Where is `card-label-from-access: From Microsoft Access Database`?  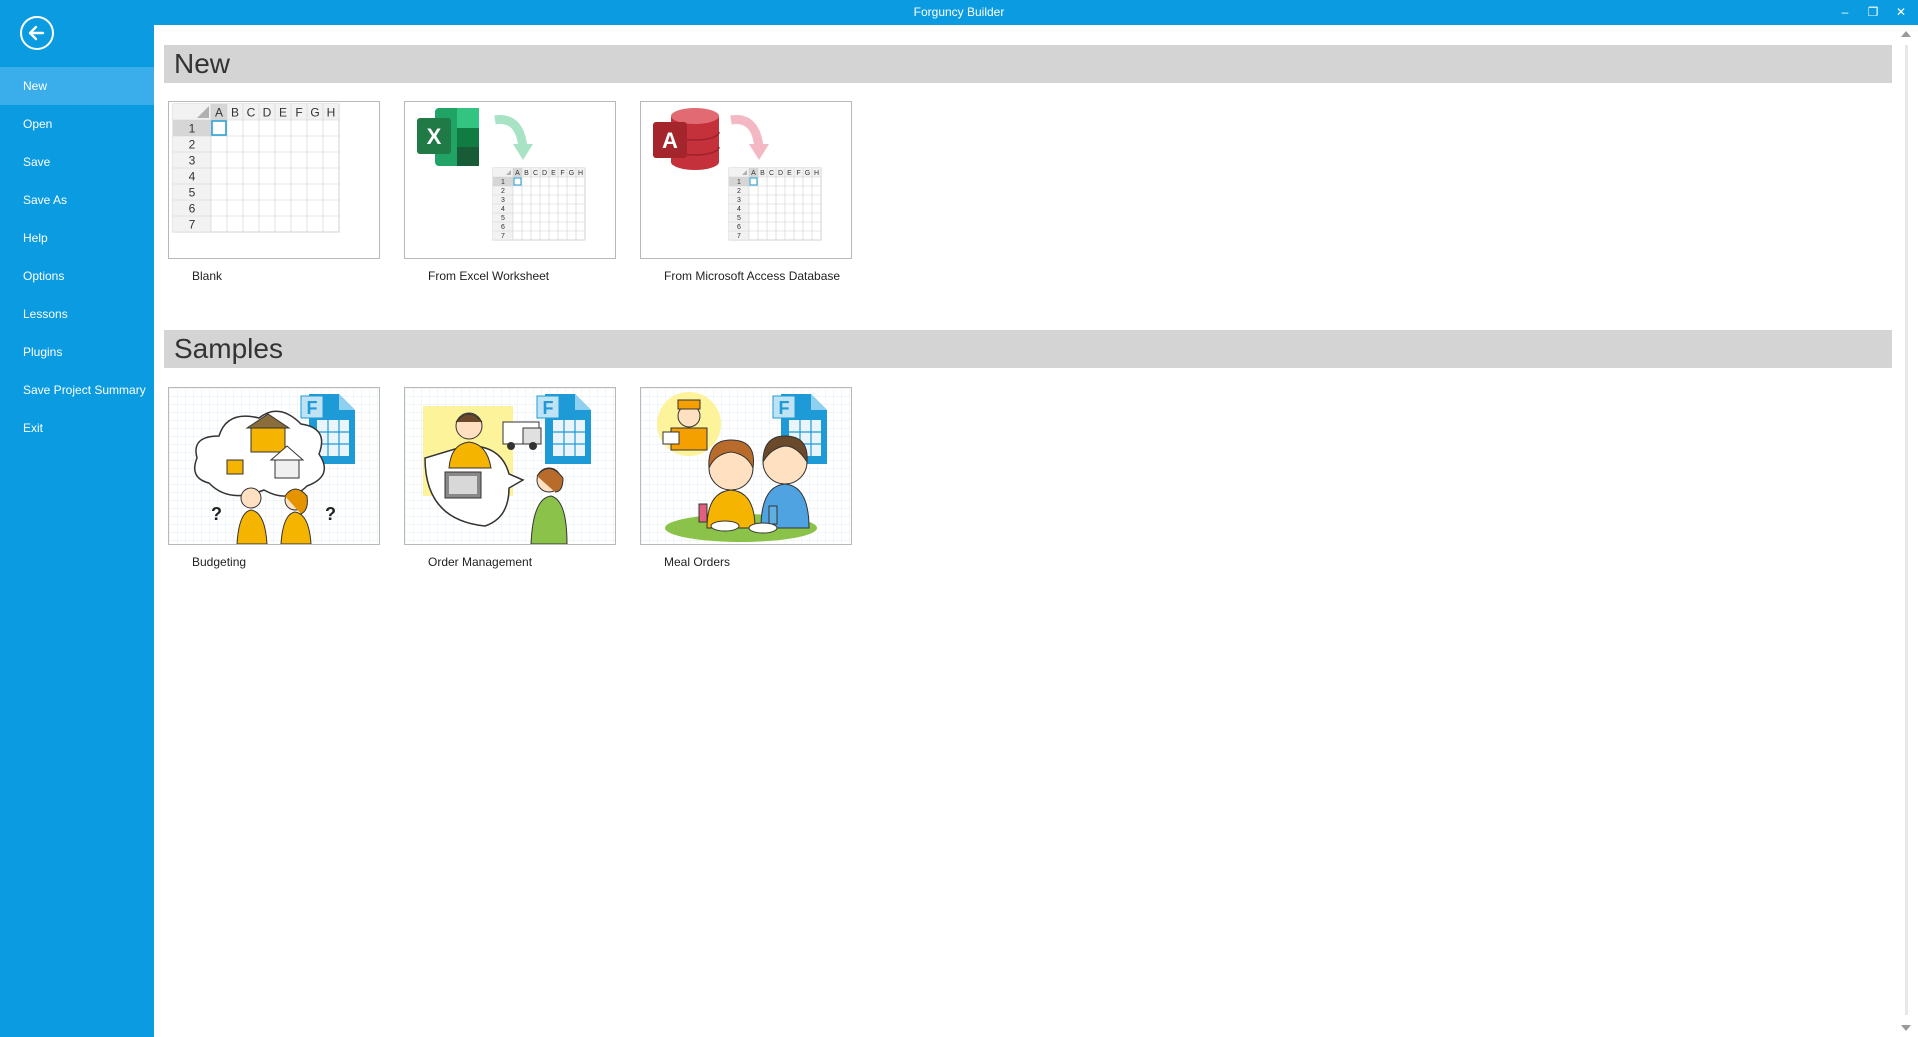 card-label-from-access: From Microsoft Access Database is located at coordinates (752, 276).